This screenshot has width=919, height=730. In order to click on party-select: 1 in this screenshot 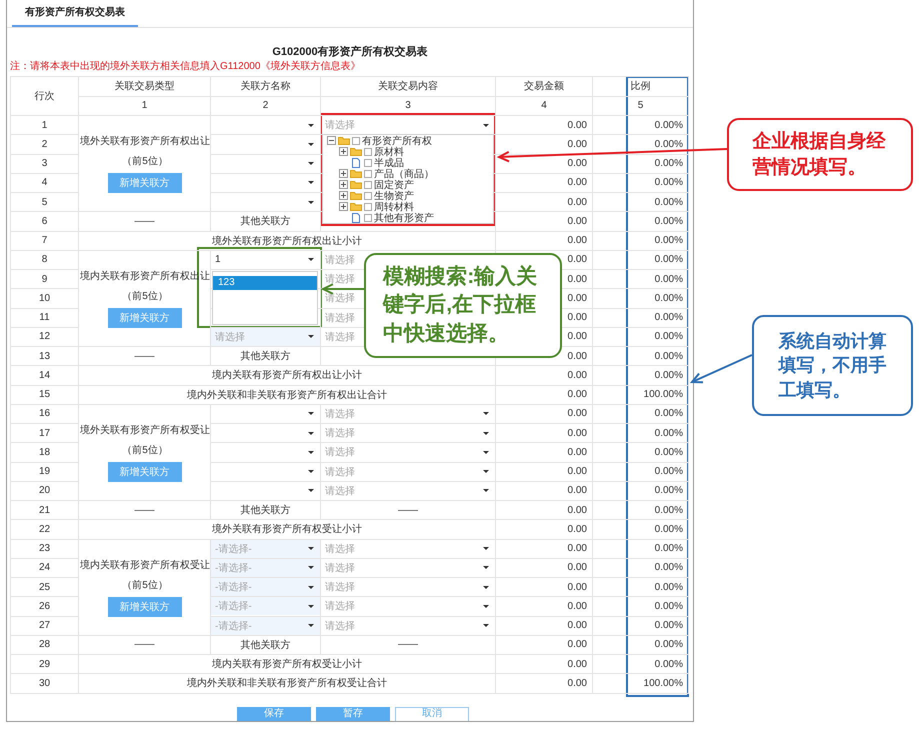, I will do `click(265, 259)`.